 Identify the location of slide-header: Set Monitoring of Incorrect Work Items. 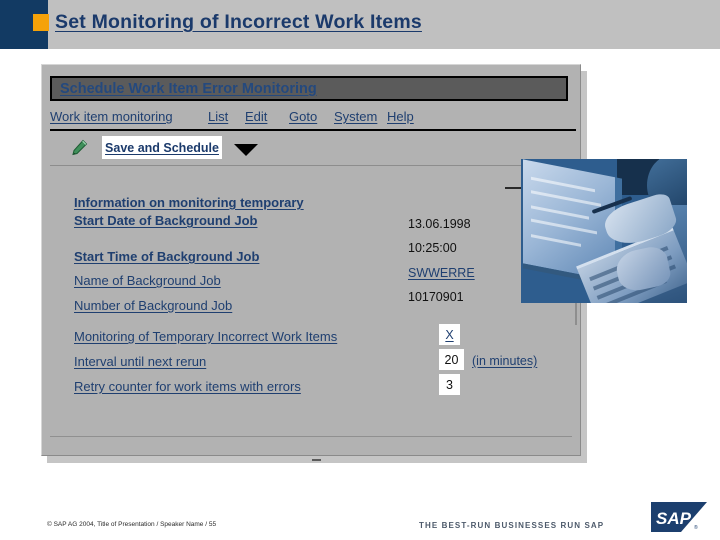
(360, 24).